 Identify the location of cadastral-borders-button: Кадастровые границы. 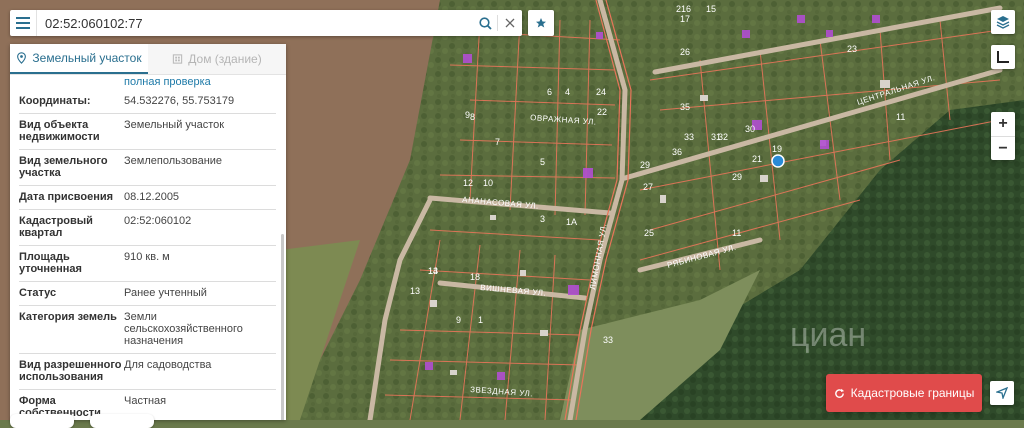
(904, 393).